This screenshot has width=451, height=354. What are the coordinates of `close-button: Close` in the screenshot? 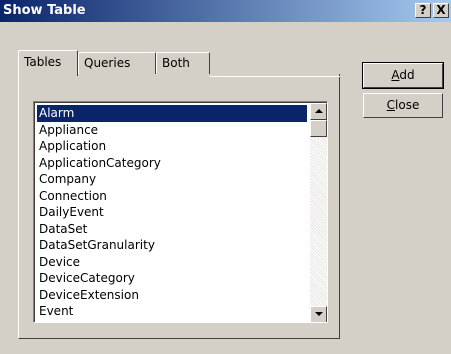 It's located at (403, 105).